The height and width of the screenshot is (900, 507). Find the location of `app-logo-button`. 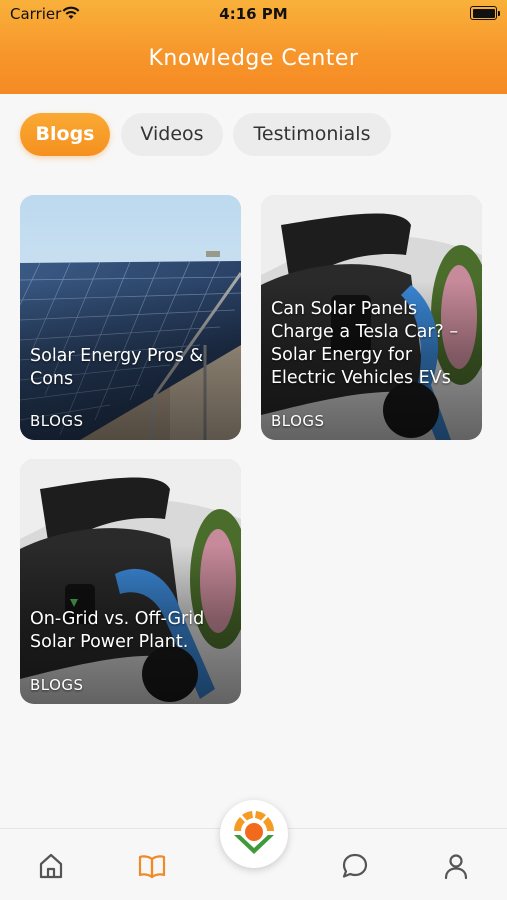

app-logo-button is located at coordinates (254, 834).